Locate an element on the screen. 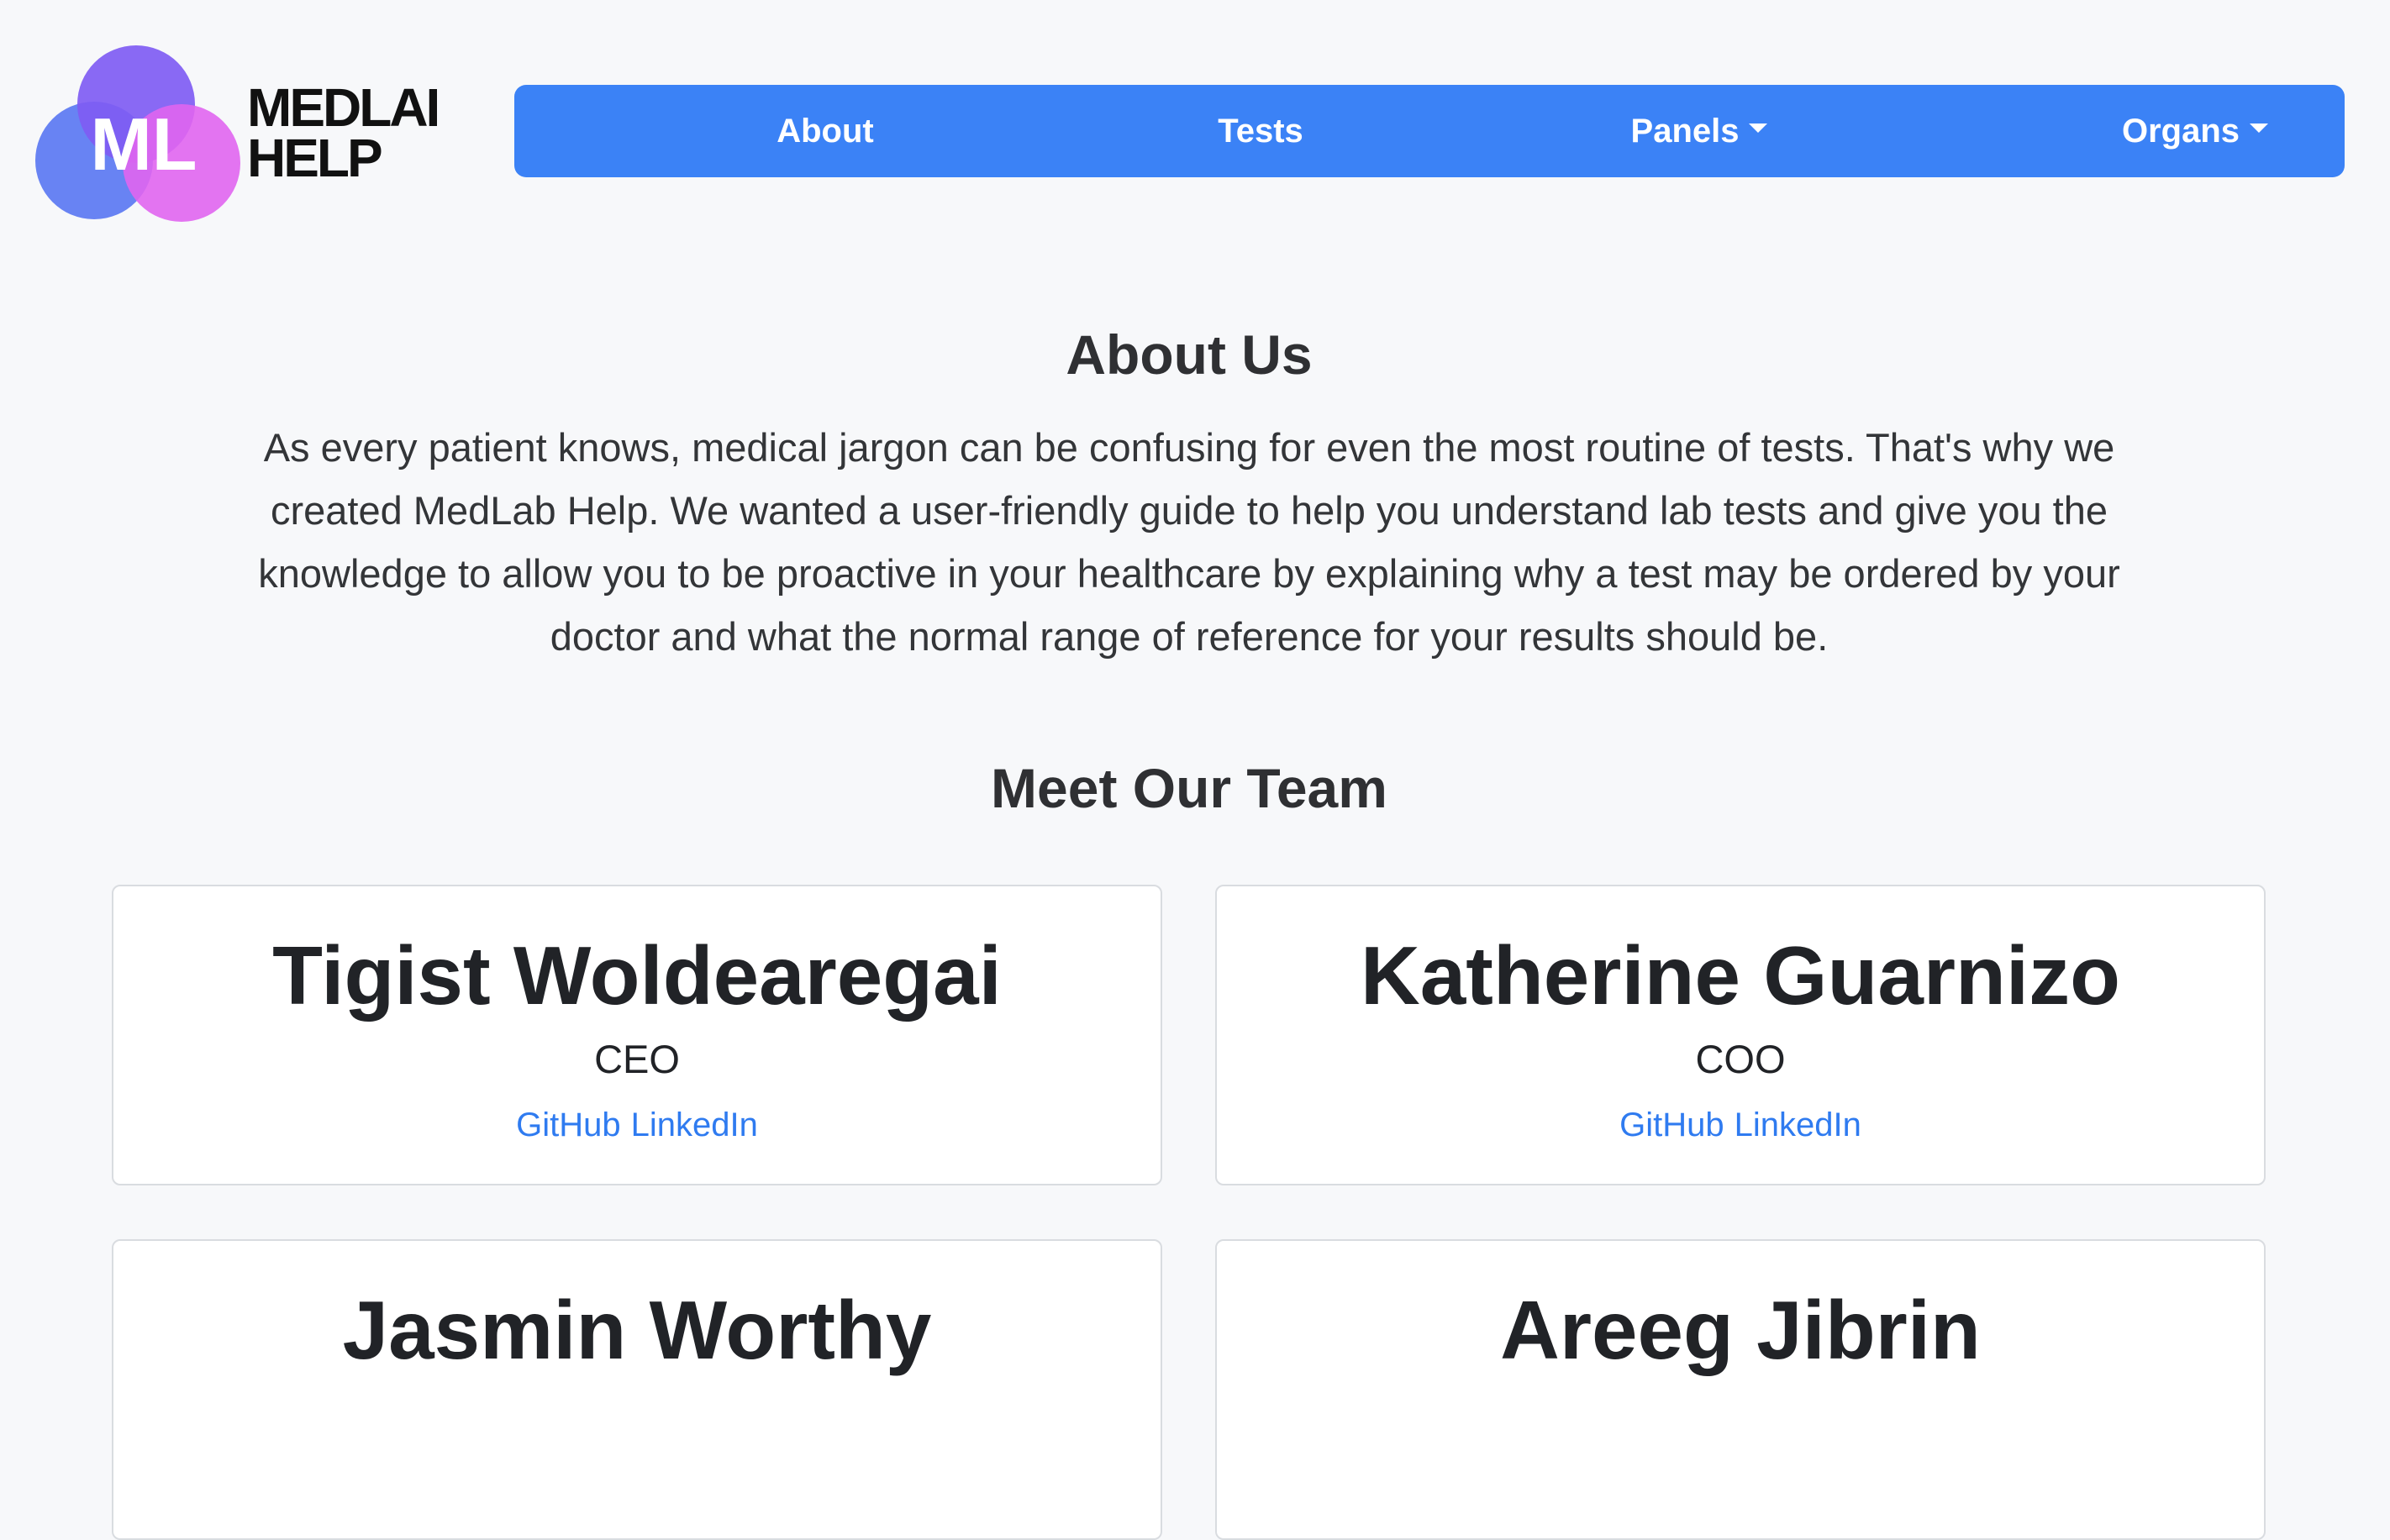  nav-organs-label: Organs is located at coordinates (2180, 131).